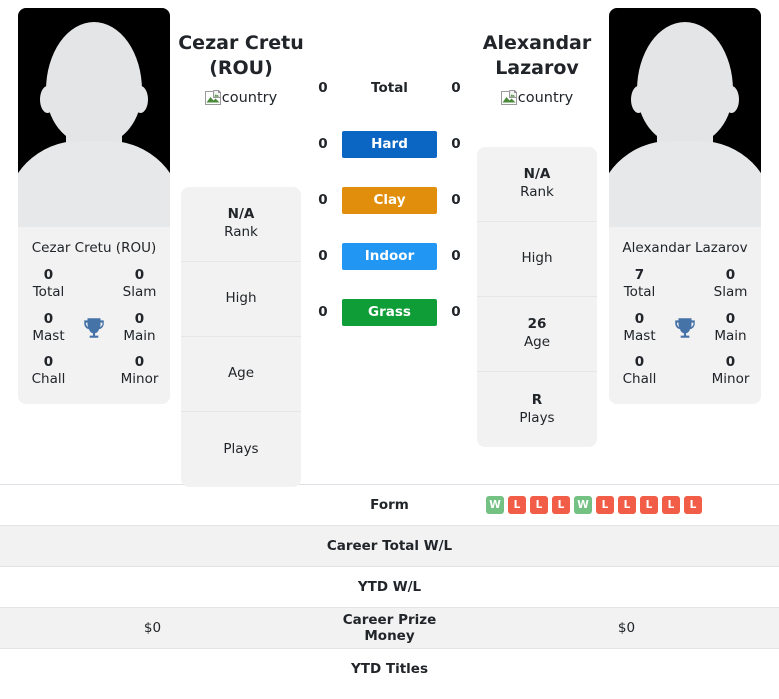  I want to click on player-card-name-left: Cezar Cretu (ROU), so click(94, 248).